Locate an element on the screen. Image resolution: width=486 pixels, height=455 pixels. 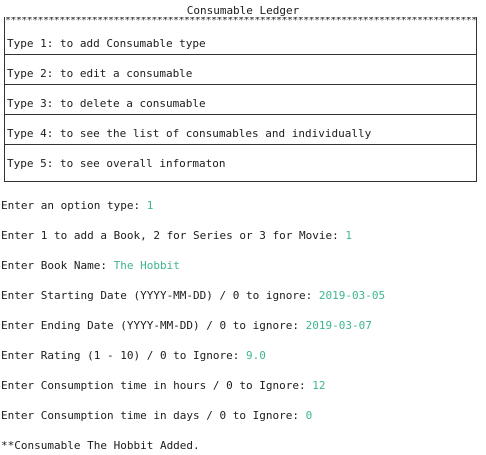
result-message: **Consumable The Hobbit Added. is located at coordinates (100, 445).